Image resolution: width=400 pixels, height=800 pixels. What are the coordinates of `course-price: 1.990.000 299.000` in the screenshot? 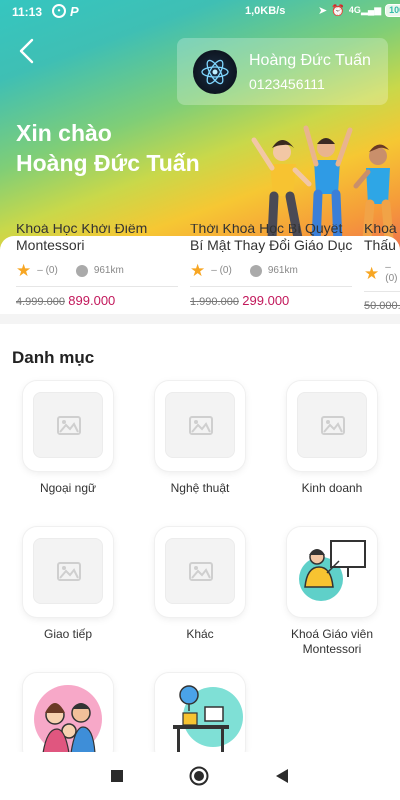 It's located at (271, 300).